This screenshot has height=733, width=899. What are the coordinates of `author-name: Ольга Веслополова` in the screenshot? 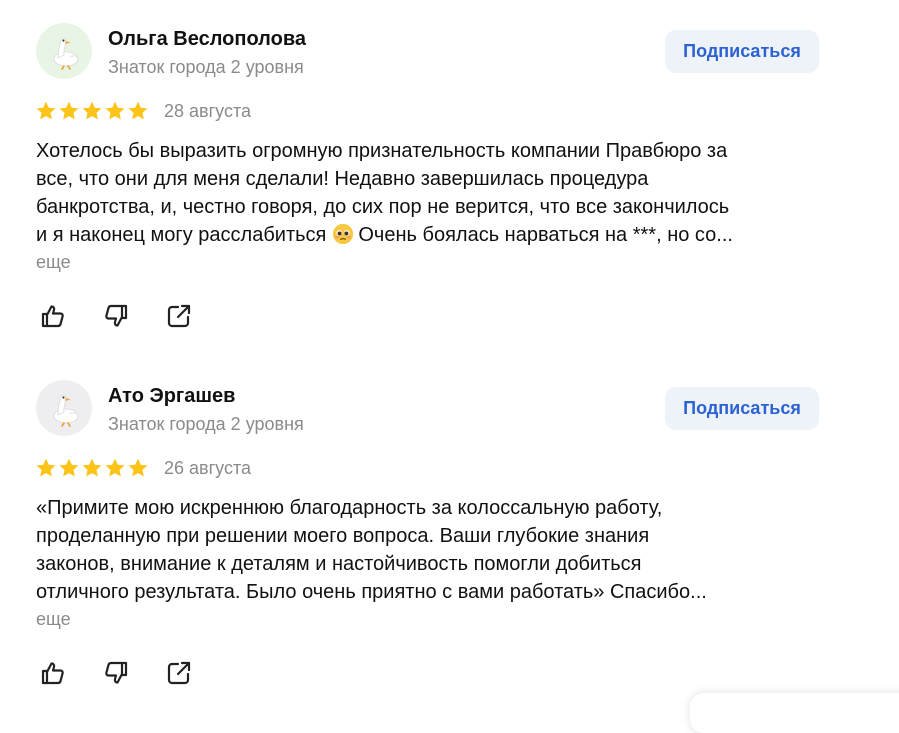 It's located at (207, 39).